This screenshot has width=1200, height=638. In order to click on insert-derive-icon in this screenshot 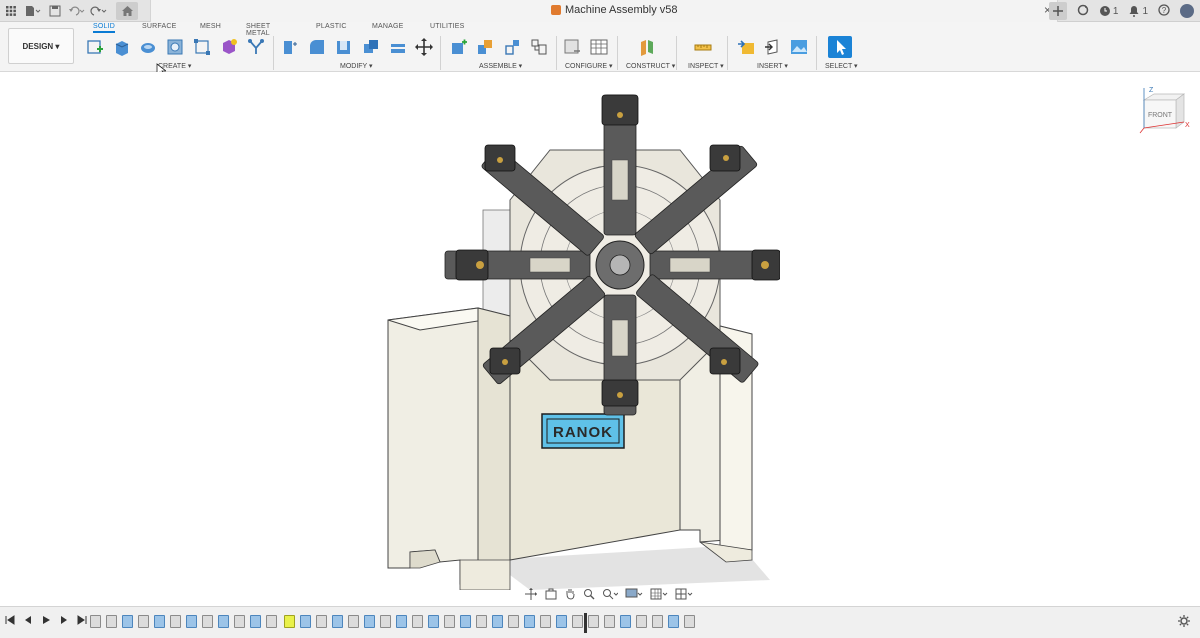, I will do `click(746, 47)`.